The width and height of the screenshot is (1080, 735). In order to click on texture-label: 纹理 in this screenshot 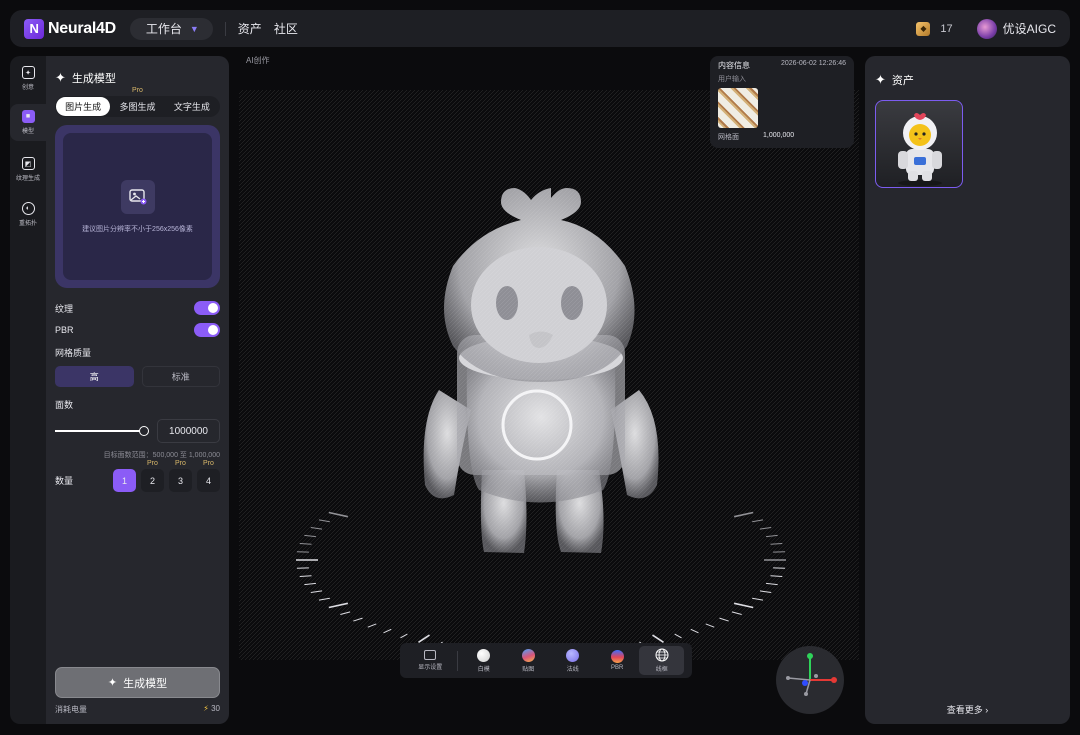, I will do `click(64, 308)`.